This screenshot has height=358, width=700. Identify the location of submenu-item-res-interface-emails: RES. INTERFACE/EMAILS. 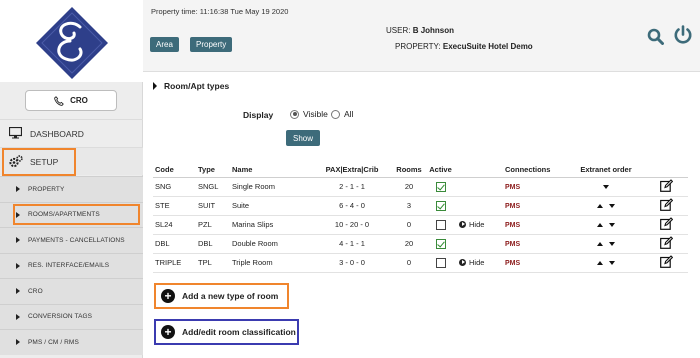
(71, 265).